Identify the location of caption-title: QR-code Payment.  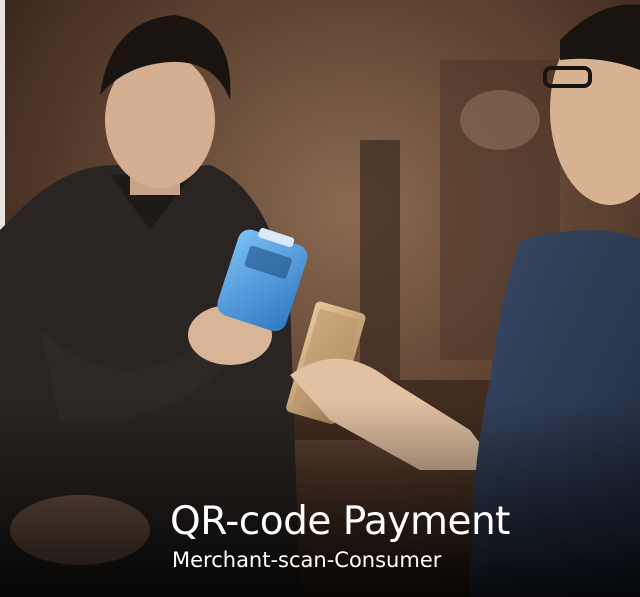
(340, 521).